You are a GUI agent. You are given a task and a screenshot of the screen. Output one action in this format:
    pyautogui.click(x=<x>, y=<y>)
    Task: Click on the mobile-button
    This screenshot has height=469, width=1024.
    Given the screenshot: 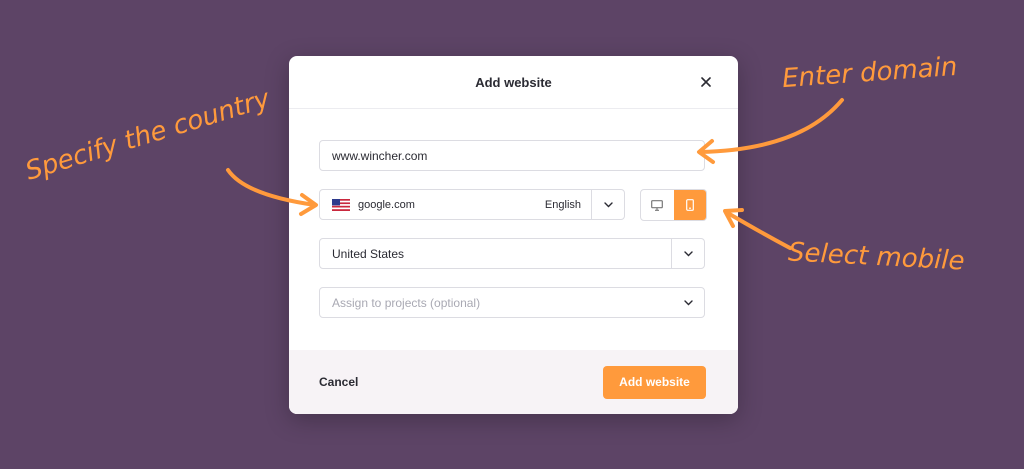 What is the action you would take?
    pyautogui.click(x=689, y=205)
    